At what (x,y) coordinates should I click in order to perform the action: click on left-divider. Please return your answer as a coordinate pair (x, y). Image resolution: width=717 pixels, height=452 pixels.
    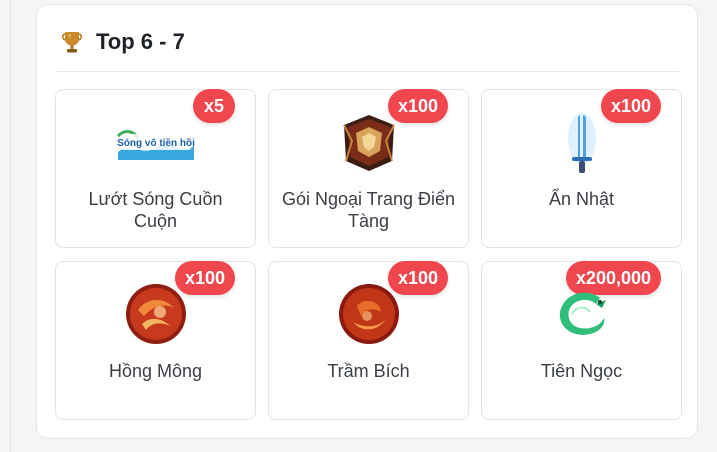
    Looking at the image, I should click on (10, 226).